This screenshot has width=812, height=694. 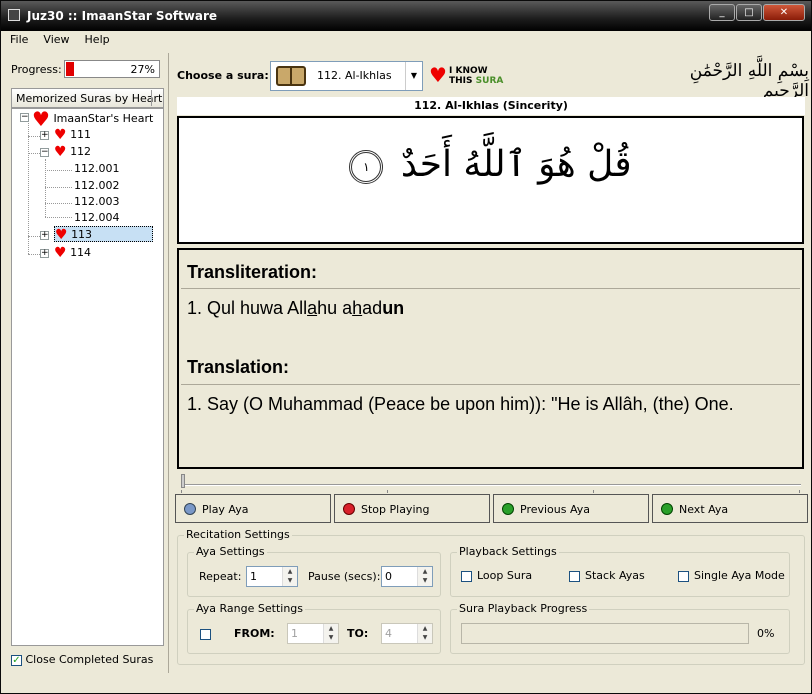 I want to click on checkmark-icon: ✓, so click(x=16, y=660).